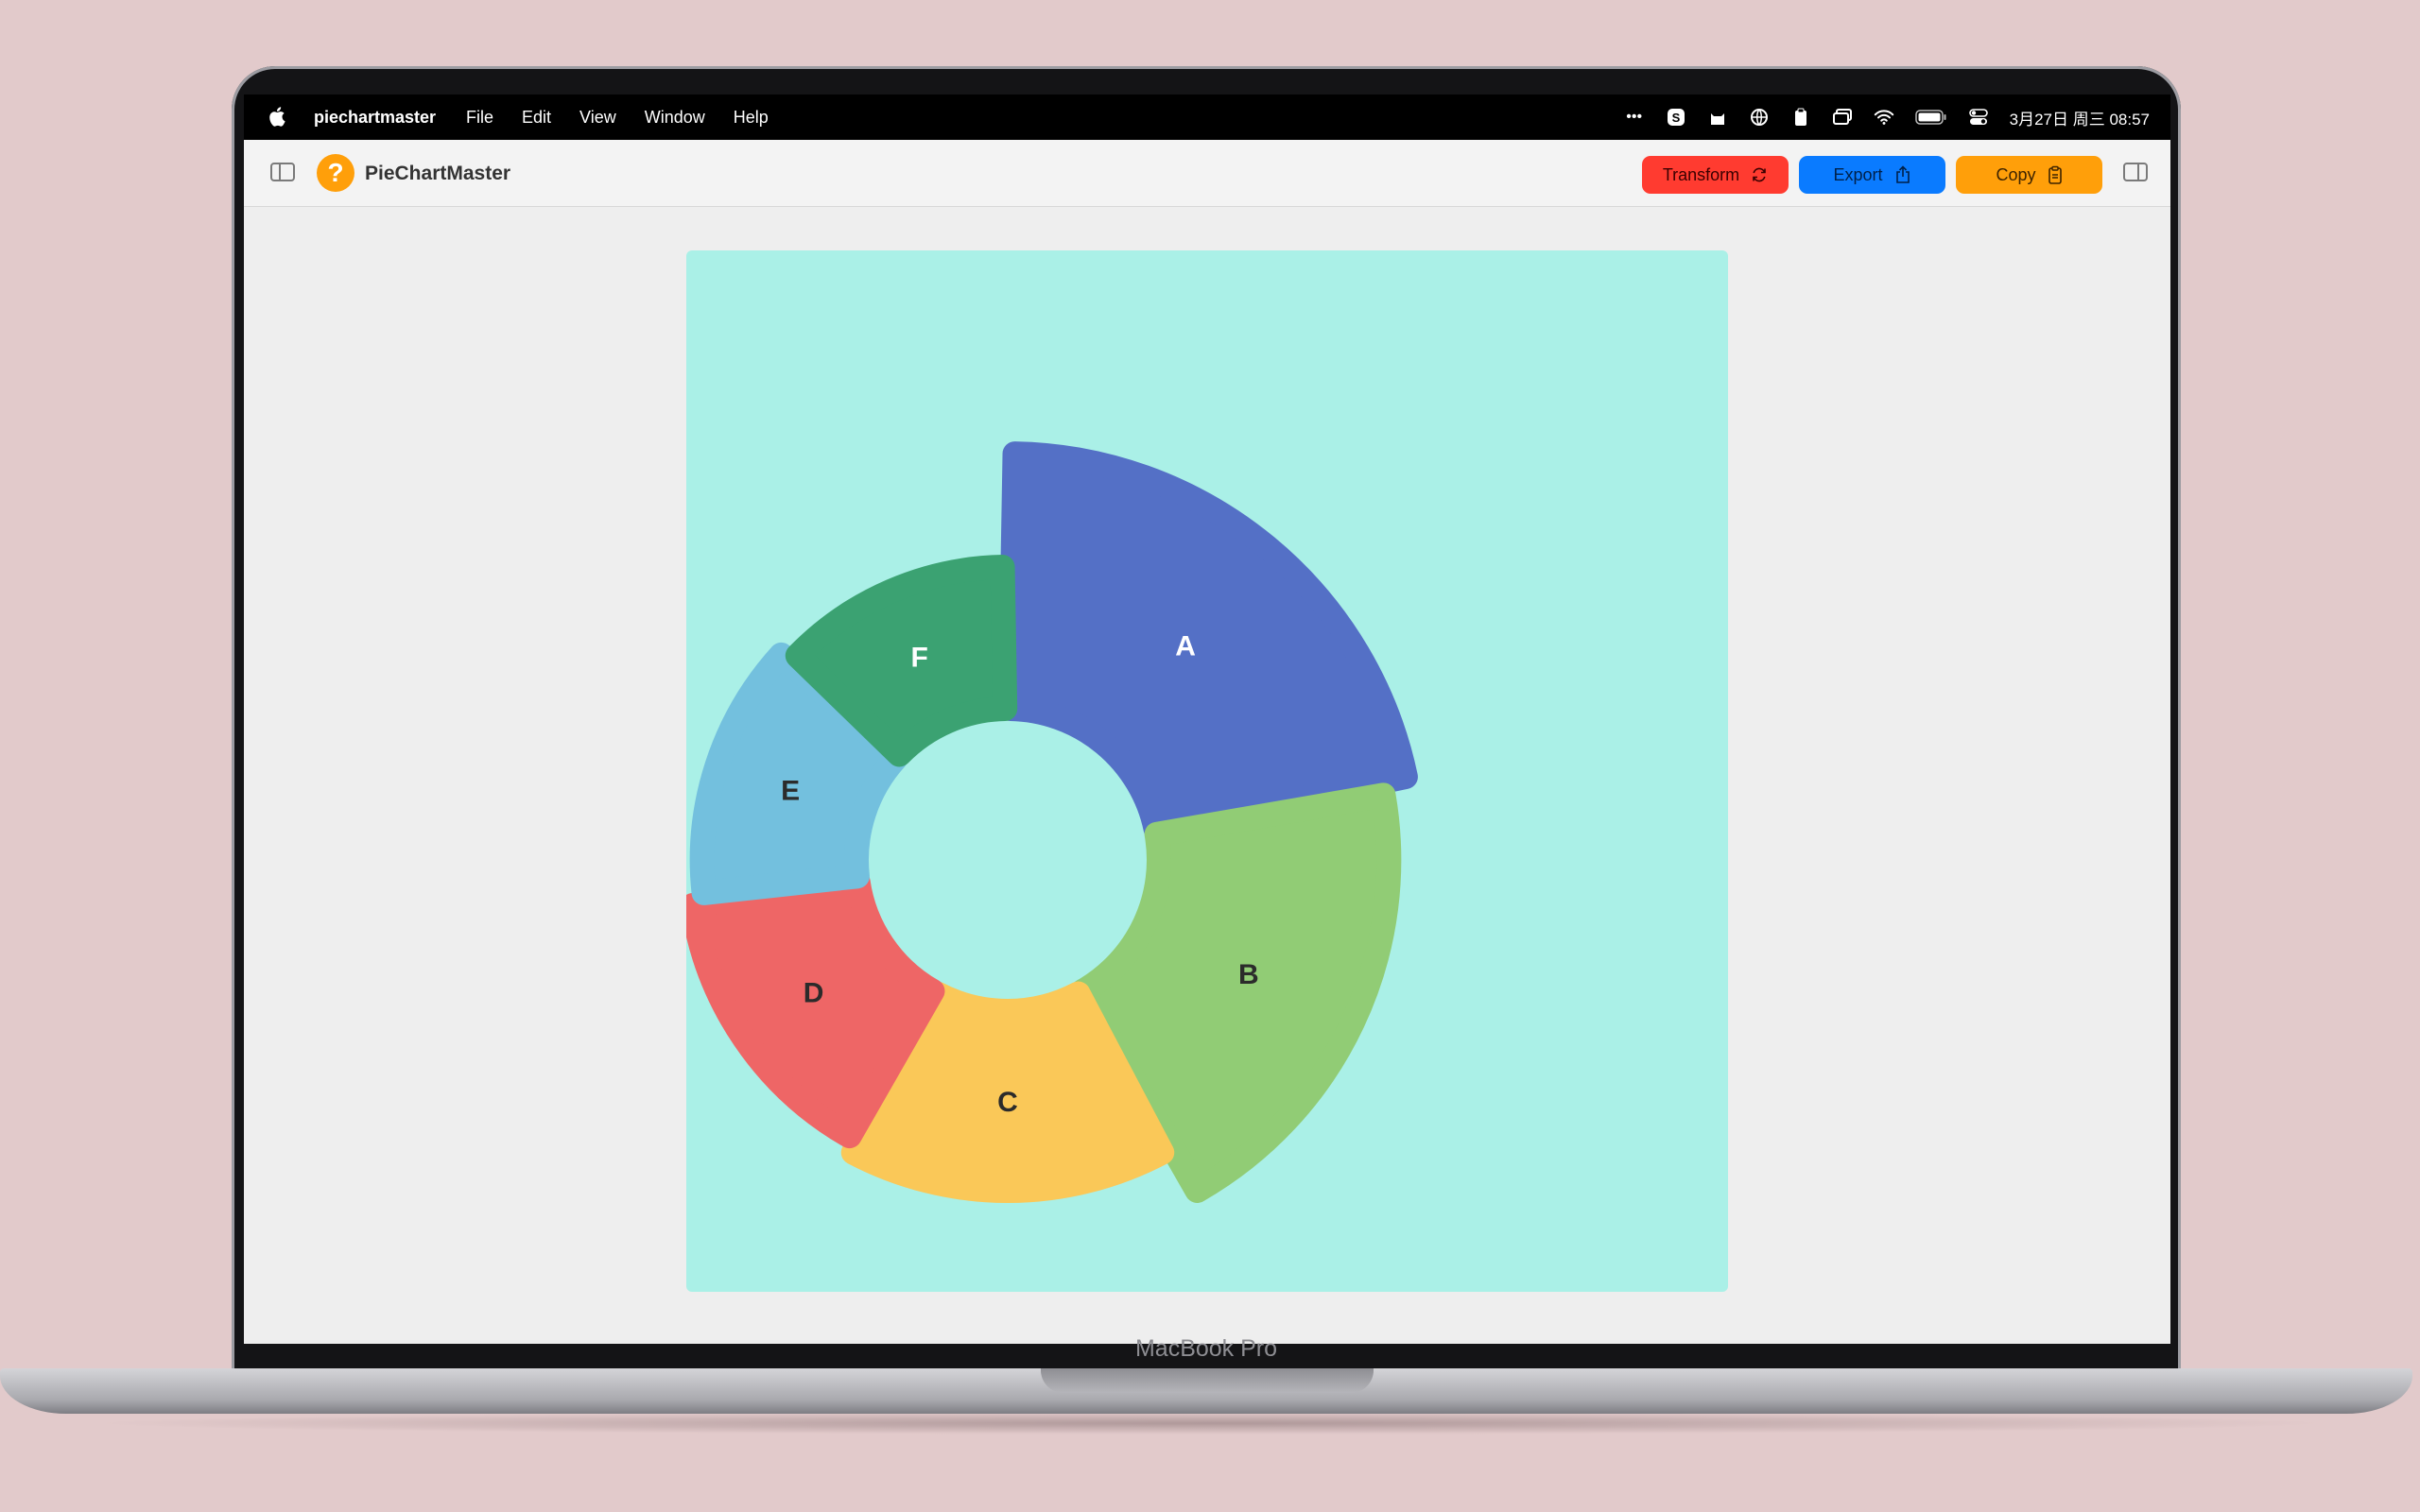 This screenshot has height=1512, width=2420. I want to click on battery-icon, so click(1930, 117).